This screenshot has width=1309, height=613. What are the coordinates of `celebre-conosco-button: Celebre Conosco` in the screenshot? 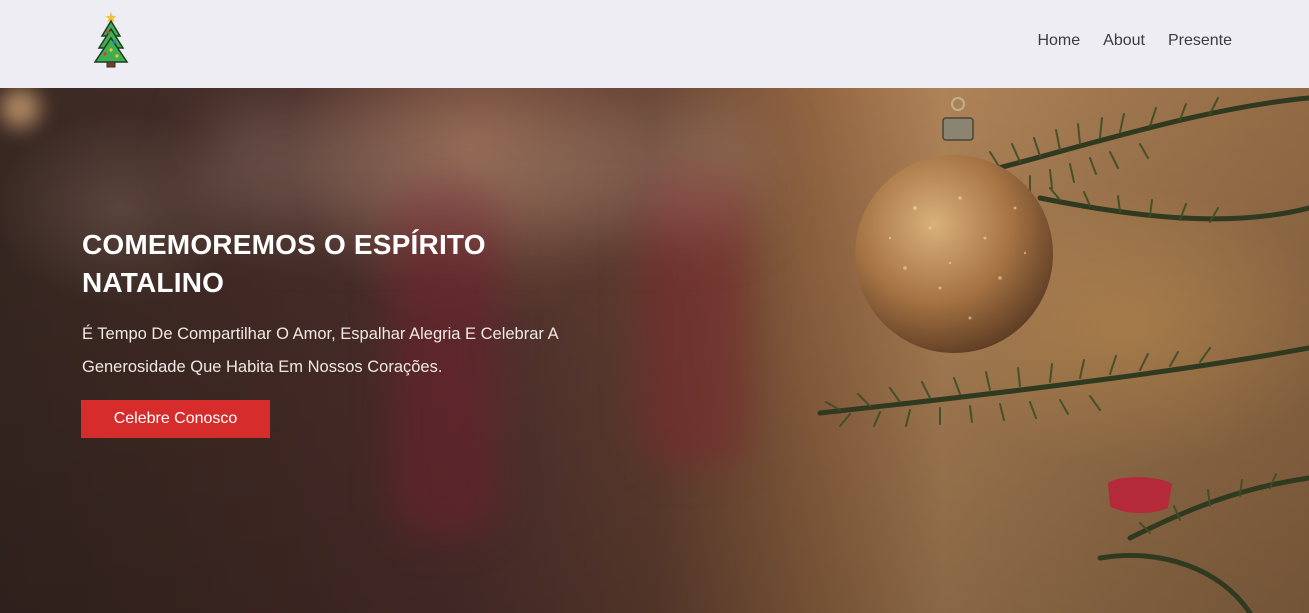 It's located at (175, 419).